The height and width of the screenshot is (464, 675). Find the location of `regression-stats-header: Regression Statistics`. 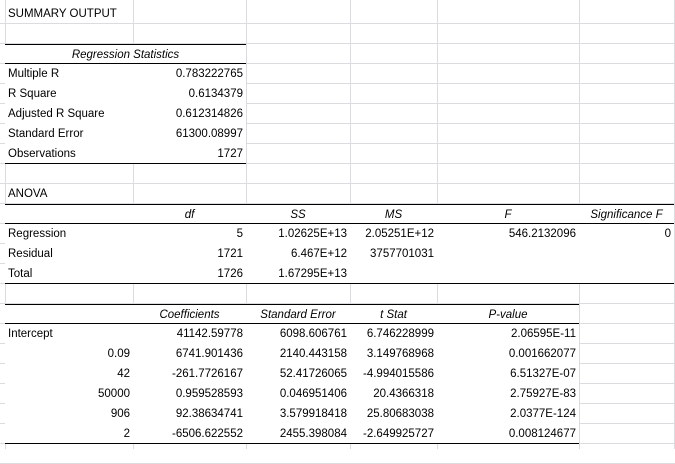

regression-stats-header: Regression Statistics is located at coordinates (125, 54).